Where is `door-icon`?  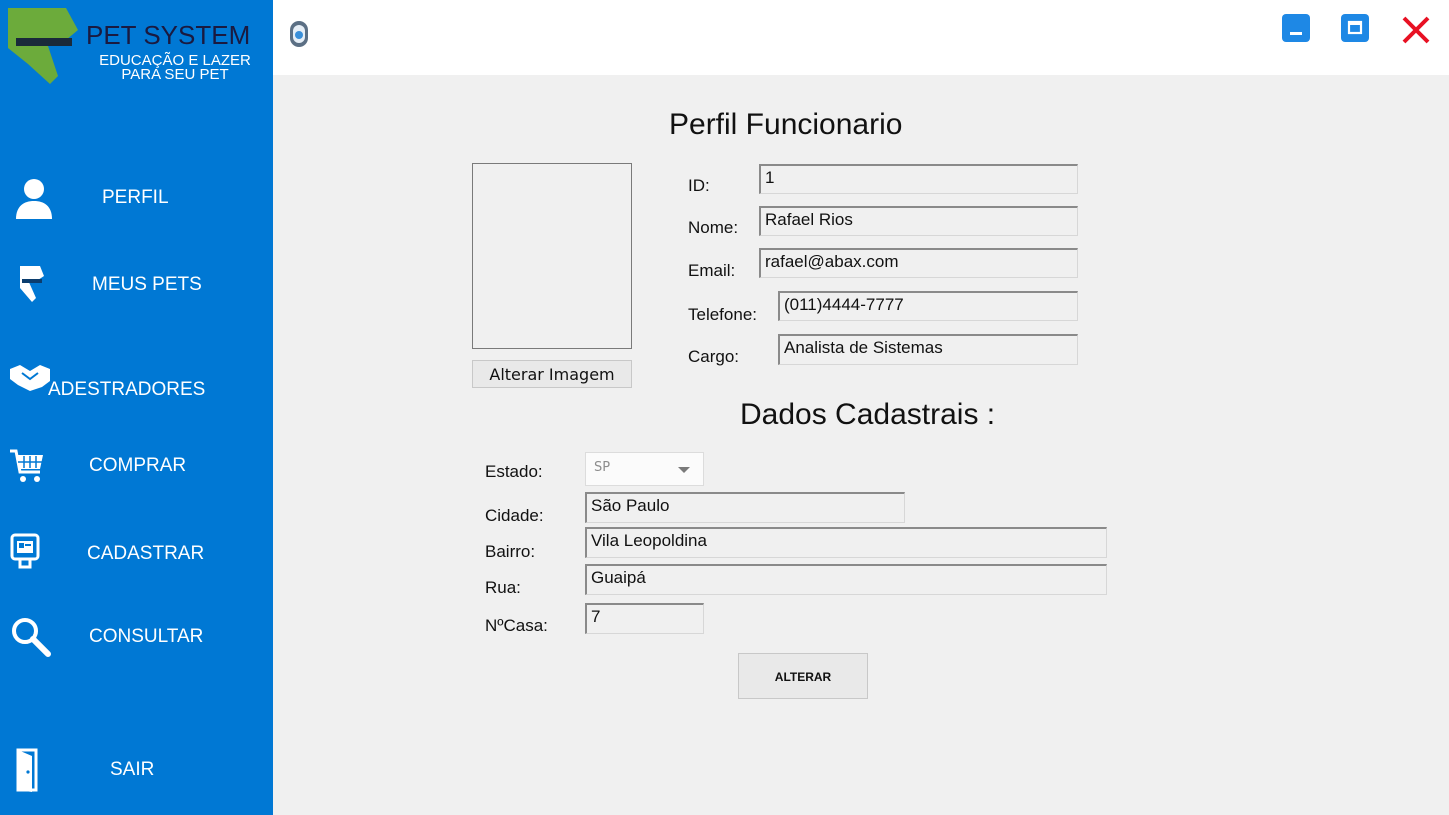 door-icon is located at coordinates (27, 770).